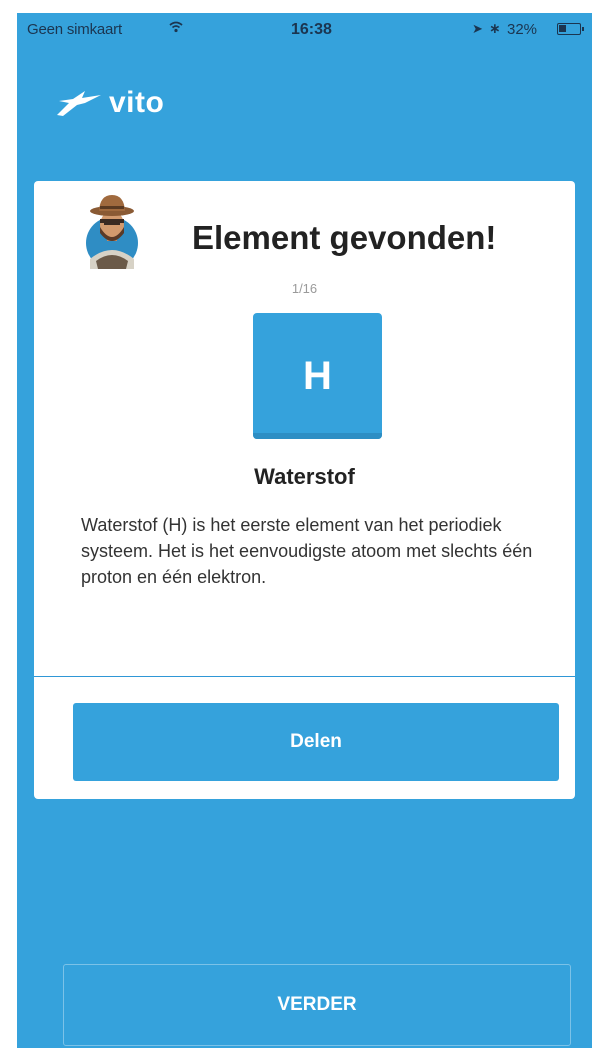  What do you see at coordinates (317, 376) in the screenshot?
I see `element-symbol-tile: H` at bounding box center [317, 376].